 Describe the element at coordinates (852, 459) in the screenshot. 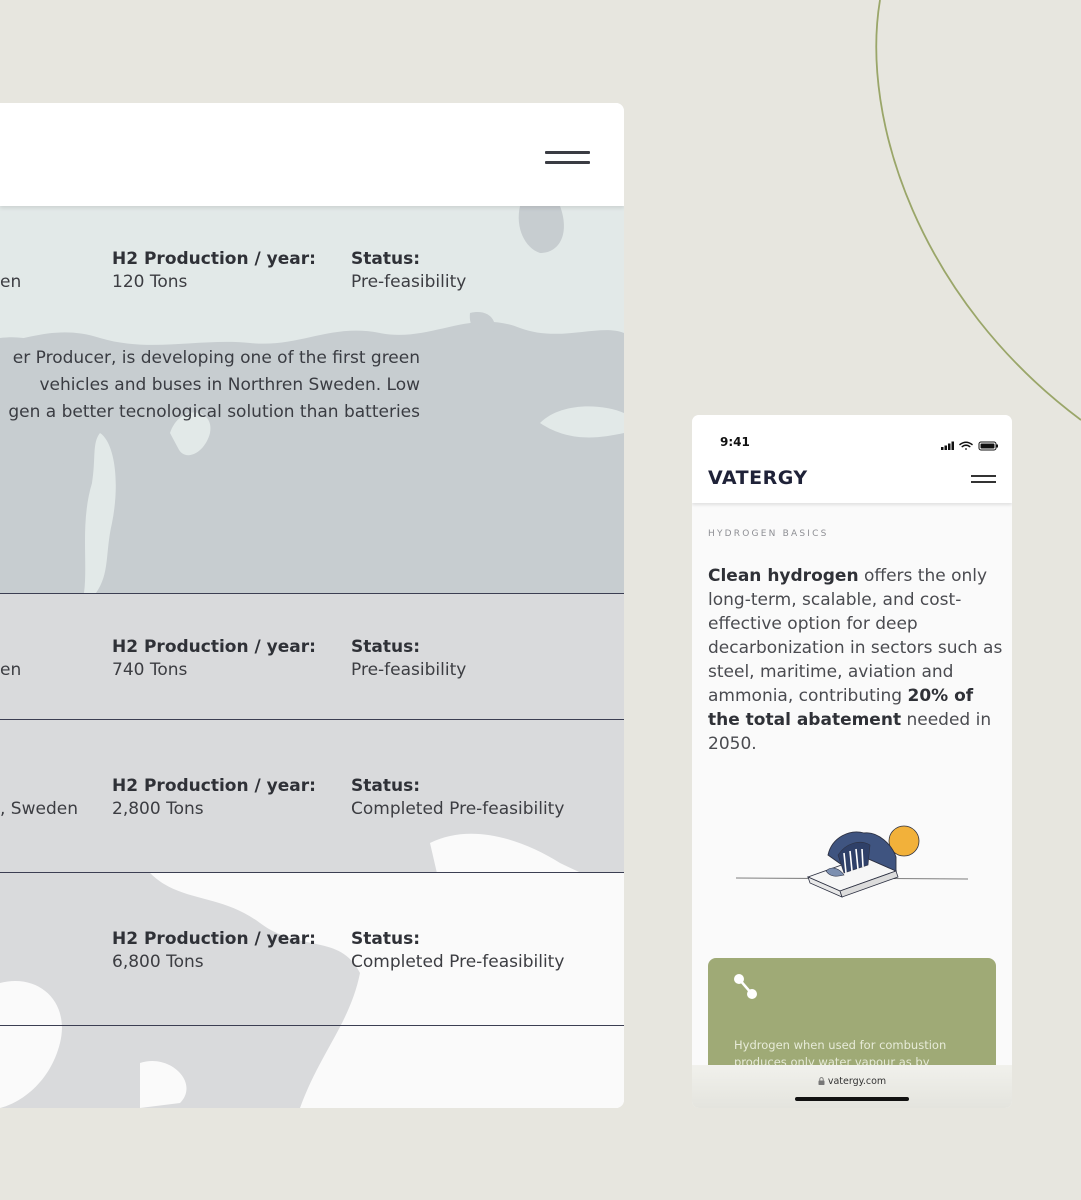

I see `mobile-header: 9:41 VATERGY` at that location.